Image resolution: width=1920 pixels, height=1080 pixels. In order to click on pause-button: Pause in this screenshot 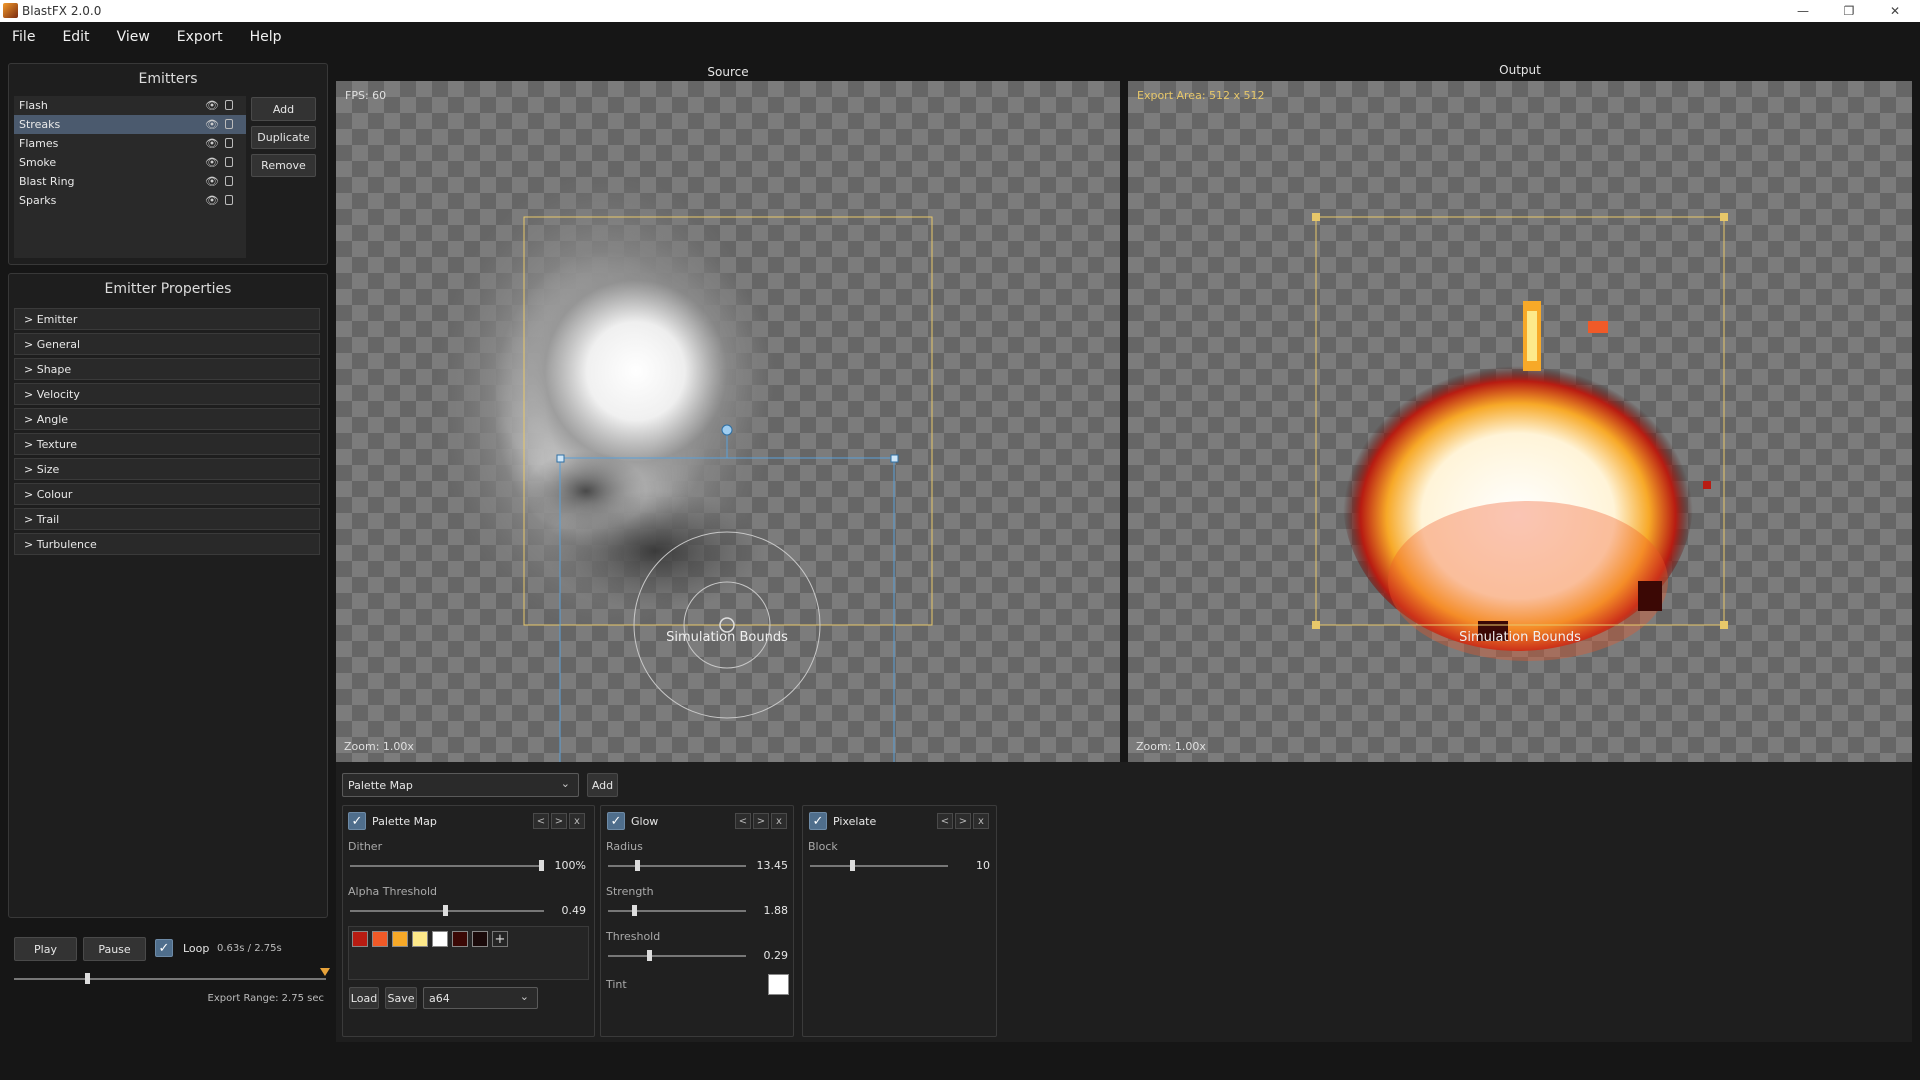, I will do `click(114, 949)`.